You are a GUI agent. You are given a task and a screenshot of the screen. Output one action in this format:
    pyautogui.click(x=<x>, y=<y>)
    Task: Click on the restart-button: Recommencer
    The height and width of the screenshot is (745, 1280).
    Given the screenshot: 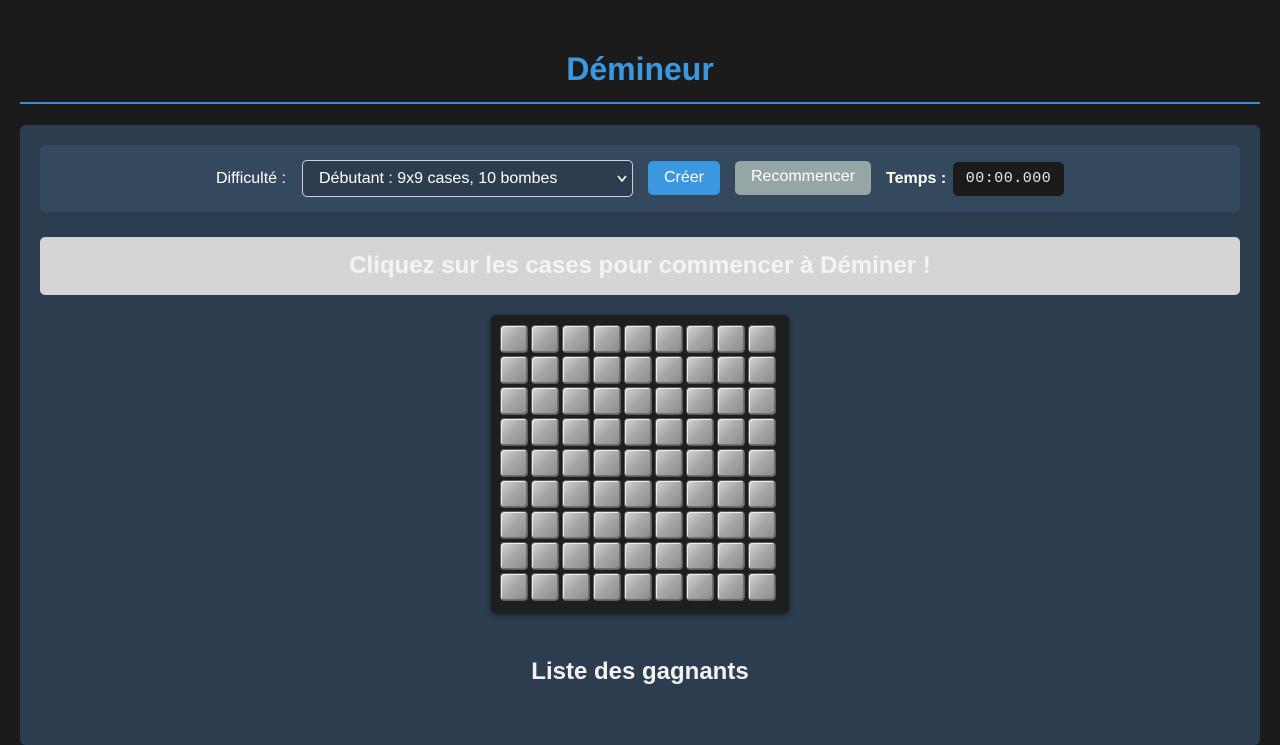 What is the action you would take?
    pyautogui.click(x=803, y=178)
    